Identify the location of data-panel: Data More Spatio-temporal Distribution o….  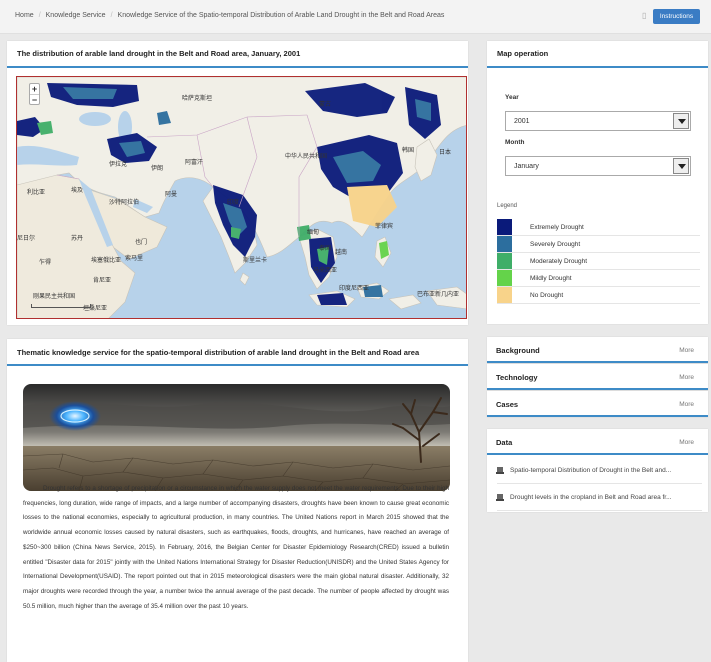
(597, 470).